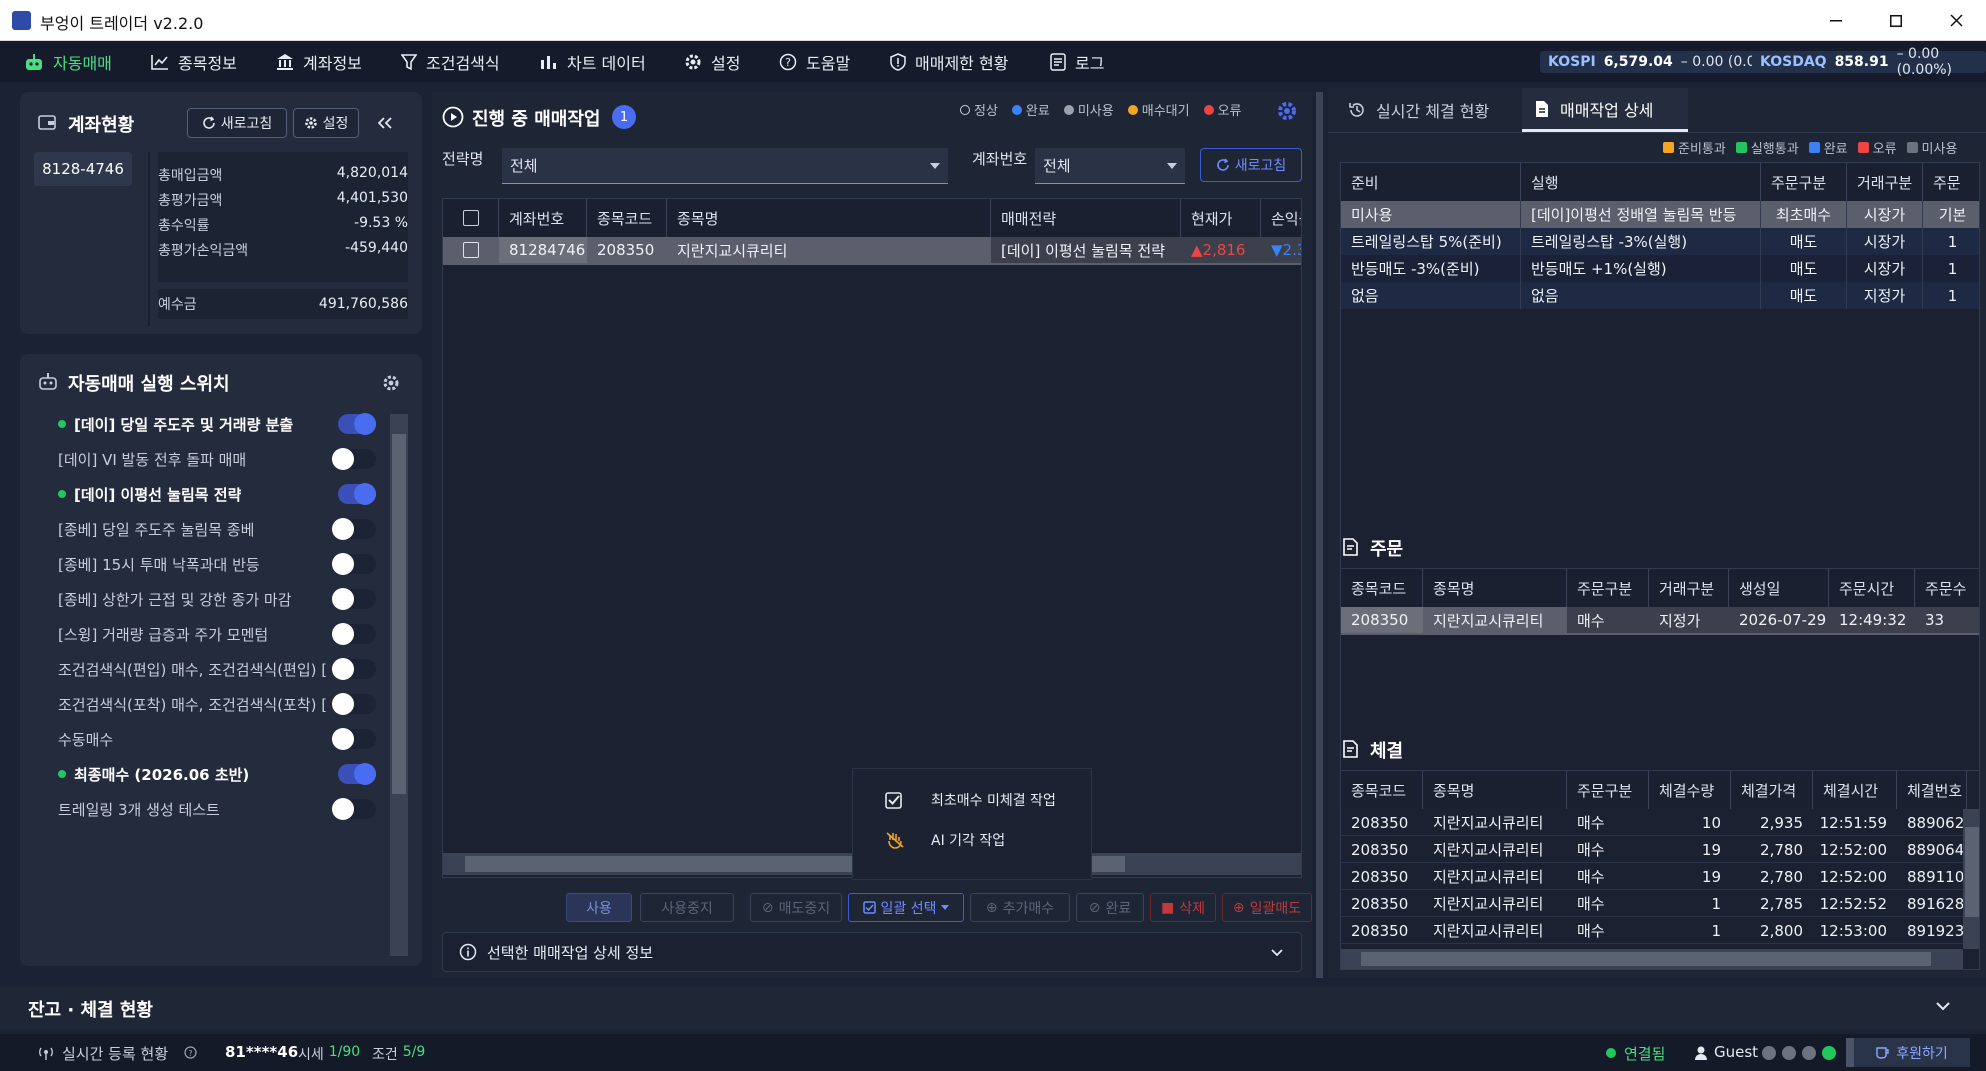  Describe the element at coordinates (1319, 535) in the screenshot. I see `splitter` at that location.